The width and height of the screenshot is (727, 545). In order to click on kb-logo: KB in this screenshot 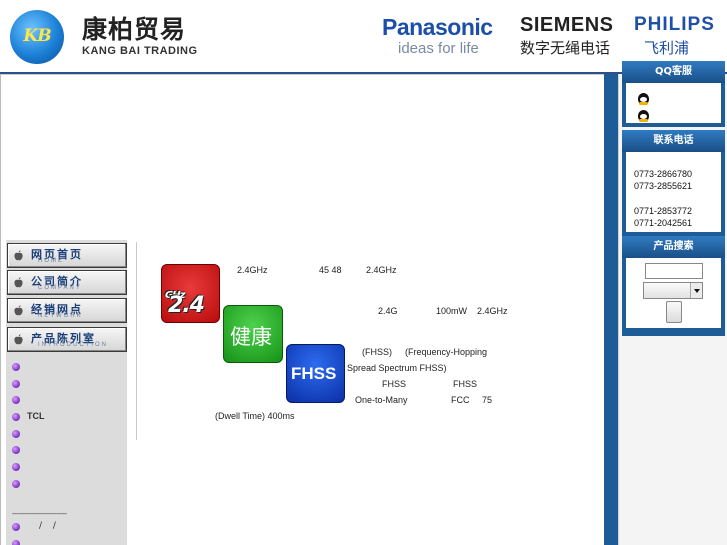, I will do `click(37, 37)`.